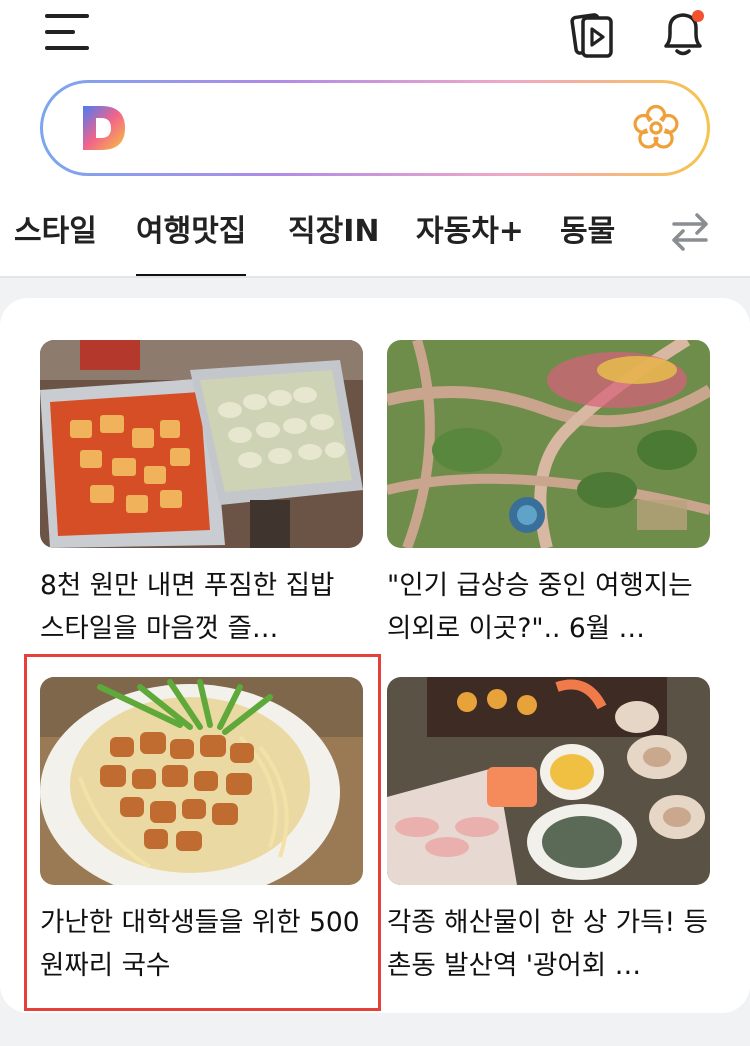 The image size is (750, 1046). Describe the element at coordinates (548, 444) in the screenshot. I see `aerial-garden-photo` at that location.